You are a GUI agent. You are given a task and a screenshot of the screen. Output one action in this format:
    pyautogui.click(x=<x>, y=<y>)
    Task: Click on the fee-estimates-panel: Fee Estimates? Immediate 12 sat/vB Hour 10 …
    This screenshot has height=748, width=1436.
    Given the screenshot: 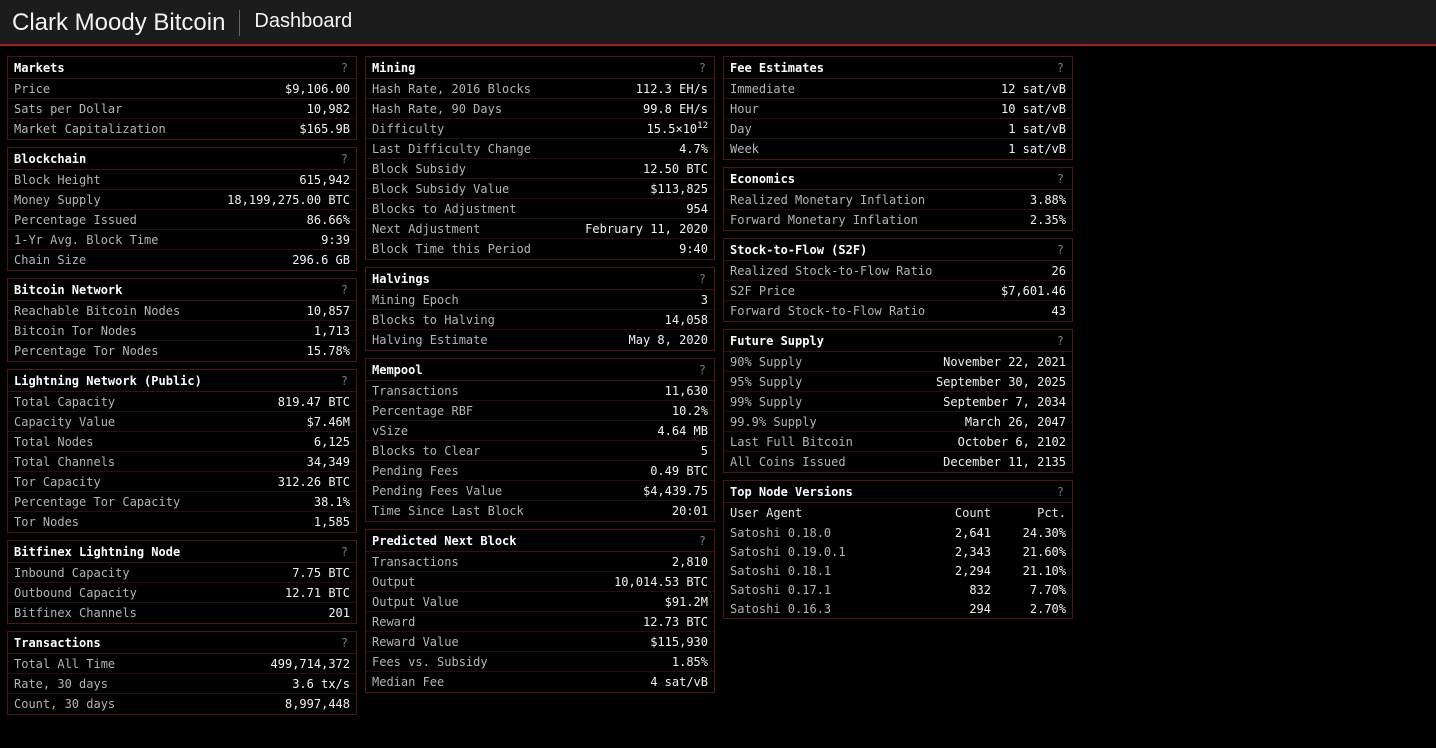 What is the action you would take?
    pyautogui.click(x=898, y=108)
    